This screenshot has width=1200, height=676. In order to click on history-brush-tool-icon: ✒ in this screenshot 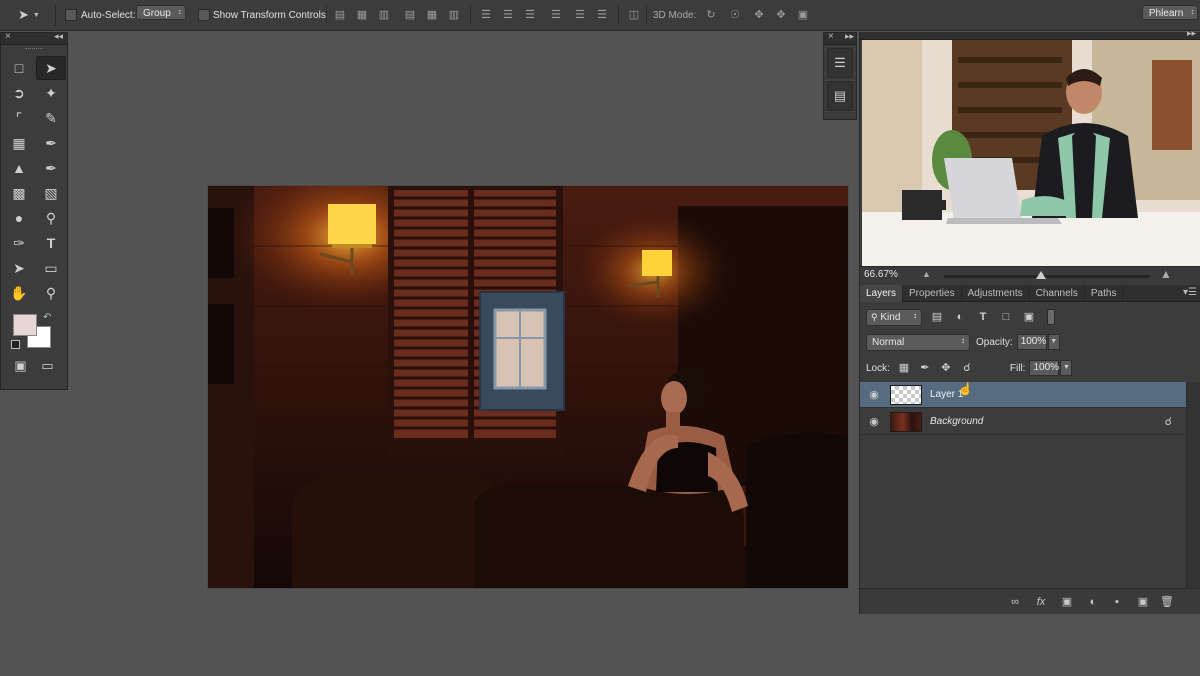, I will do `click(51, 168)`.